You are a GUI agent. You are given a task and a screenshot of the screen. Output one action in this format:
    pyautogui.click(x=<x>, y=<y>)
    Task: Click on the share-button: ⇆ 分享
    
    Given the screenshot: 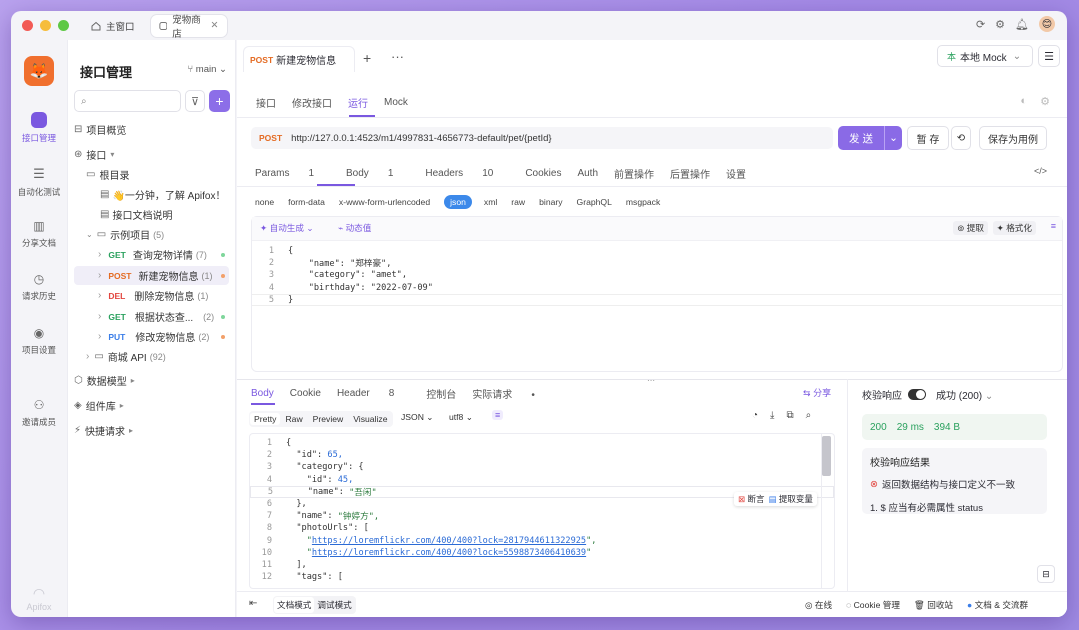 What is the action you would take?
    pyautogui.click(x=817, y=392)
    